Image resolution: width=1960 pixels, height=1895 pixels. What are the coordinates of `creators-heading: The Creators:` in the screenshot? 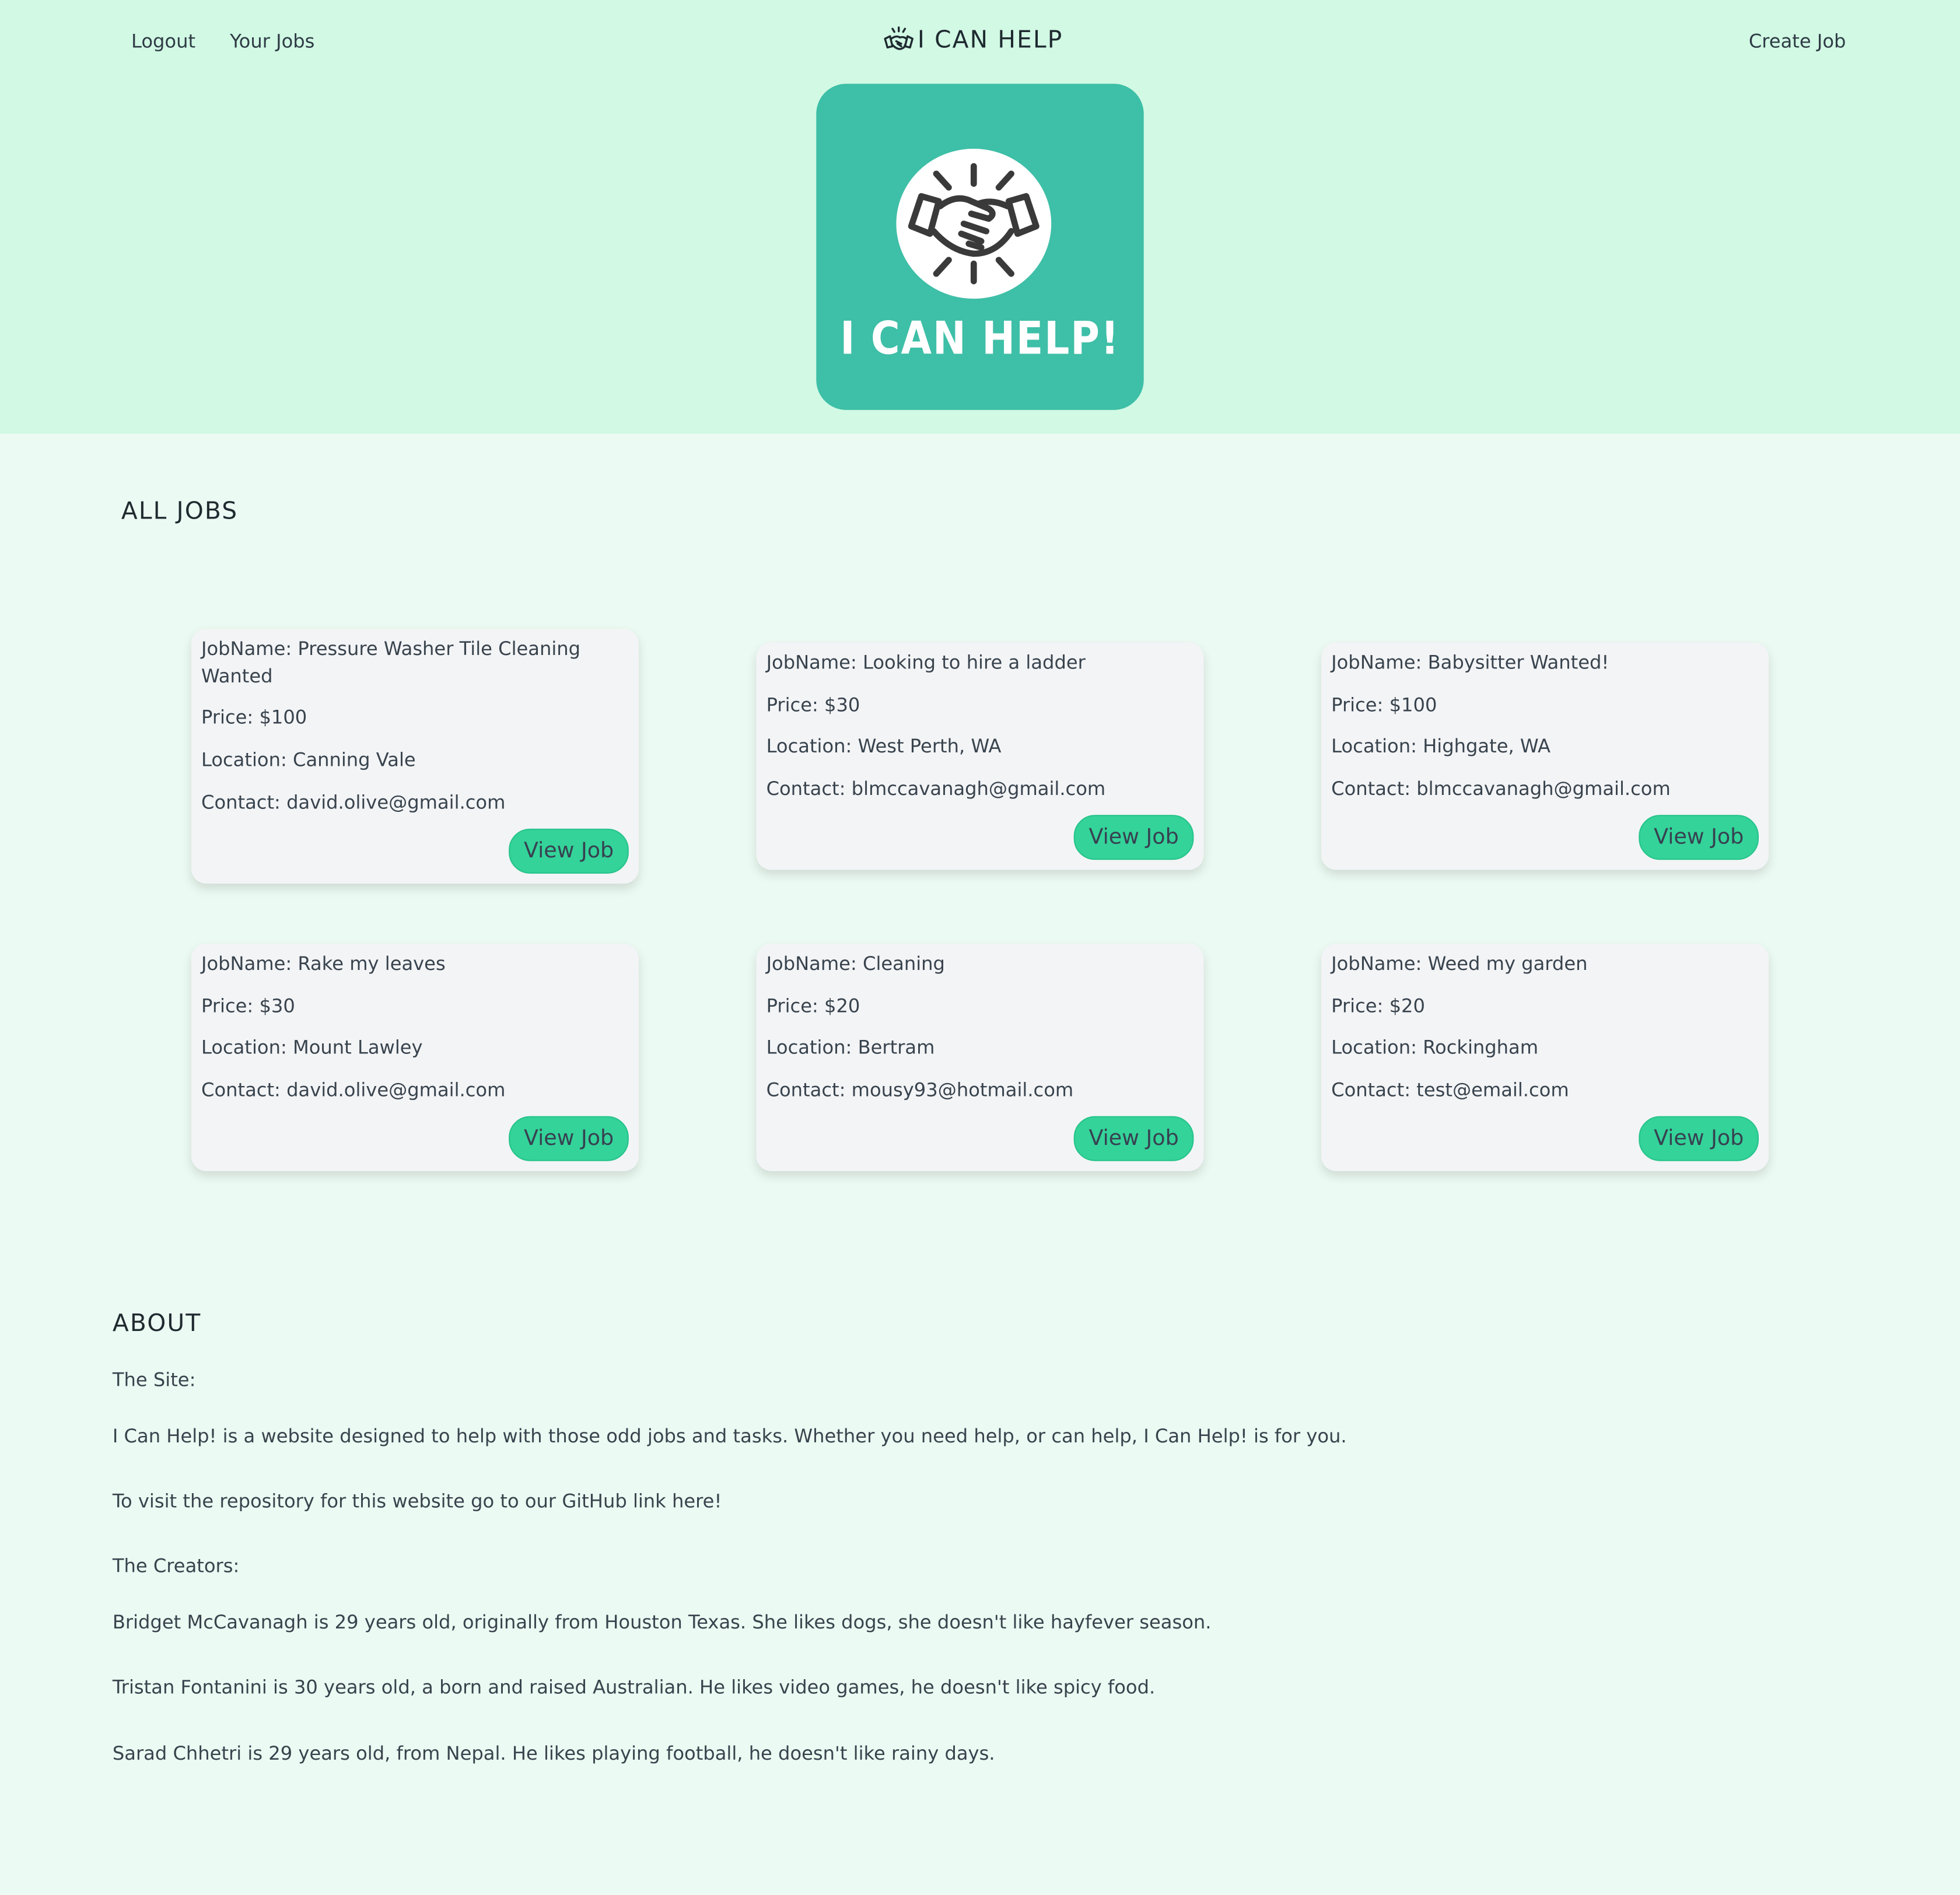 It's located at (176, 1566).